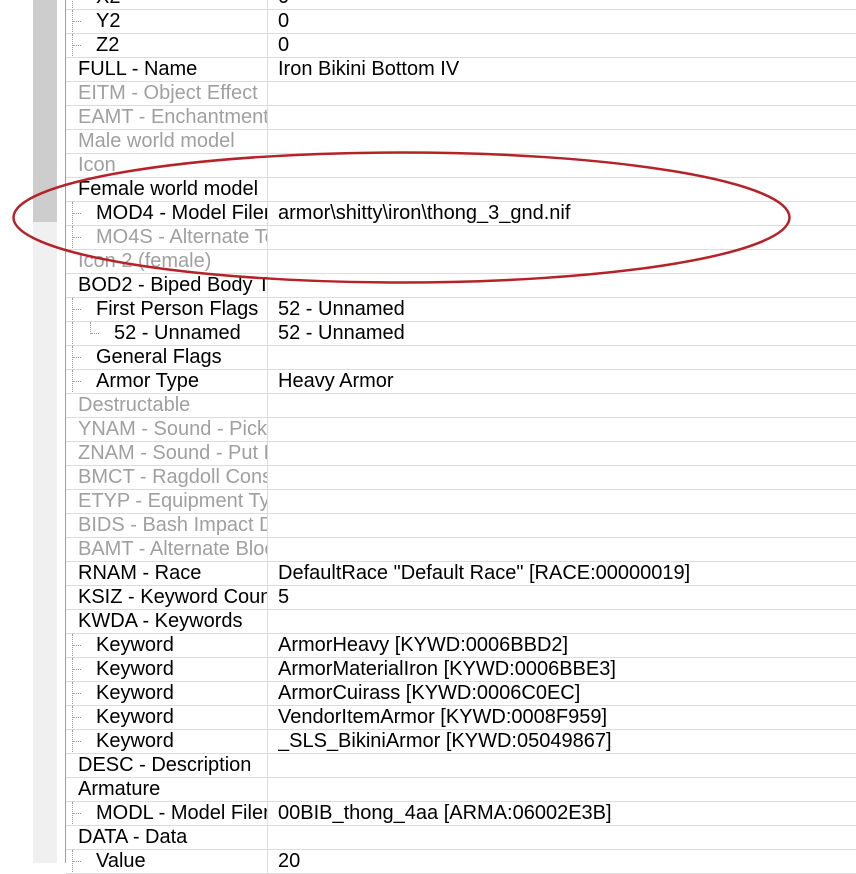 This screenshot has width=856, height=874. Describe the element at coordinates (567, 213) in the screenshot. I see `field-value: armor\shitty\iron\thong_3_gnd.nif` at that location.